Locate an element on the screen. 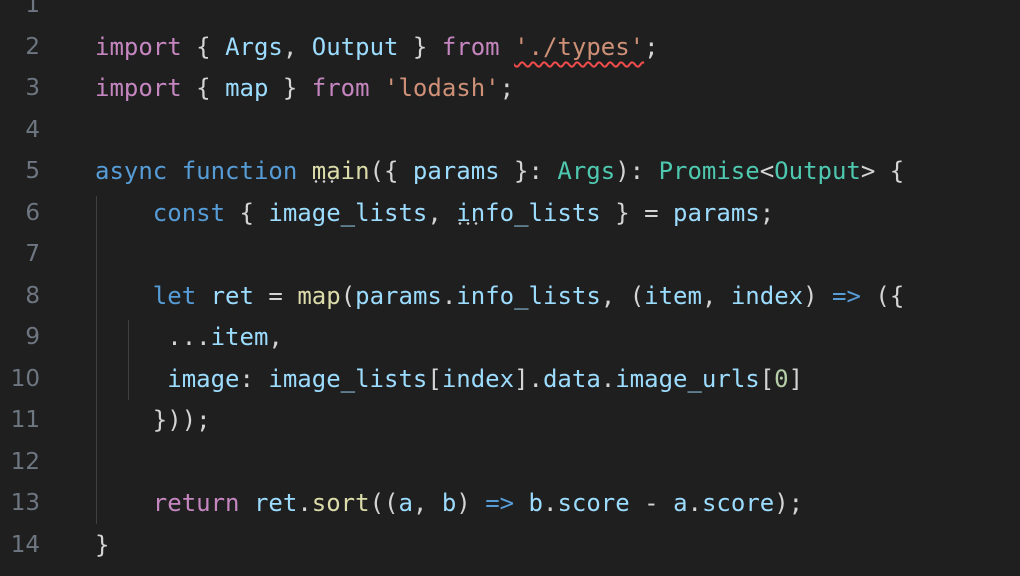  property-key: image is located at coordinates (203, 379).